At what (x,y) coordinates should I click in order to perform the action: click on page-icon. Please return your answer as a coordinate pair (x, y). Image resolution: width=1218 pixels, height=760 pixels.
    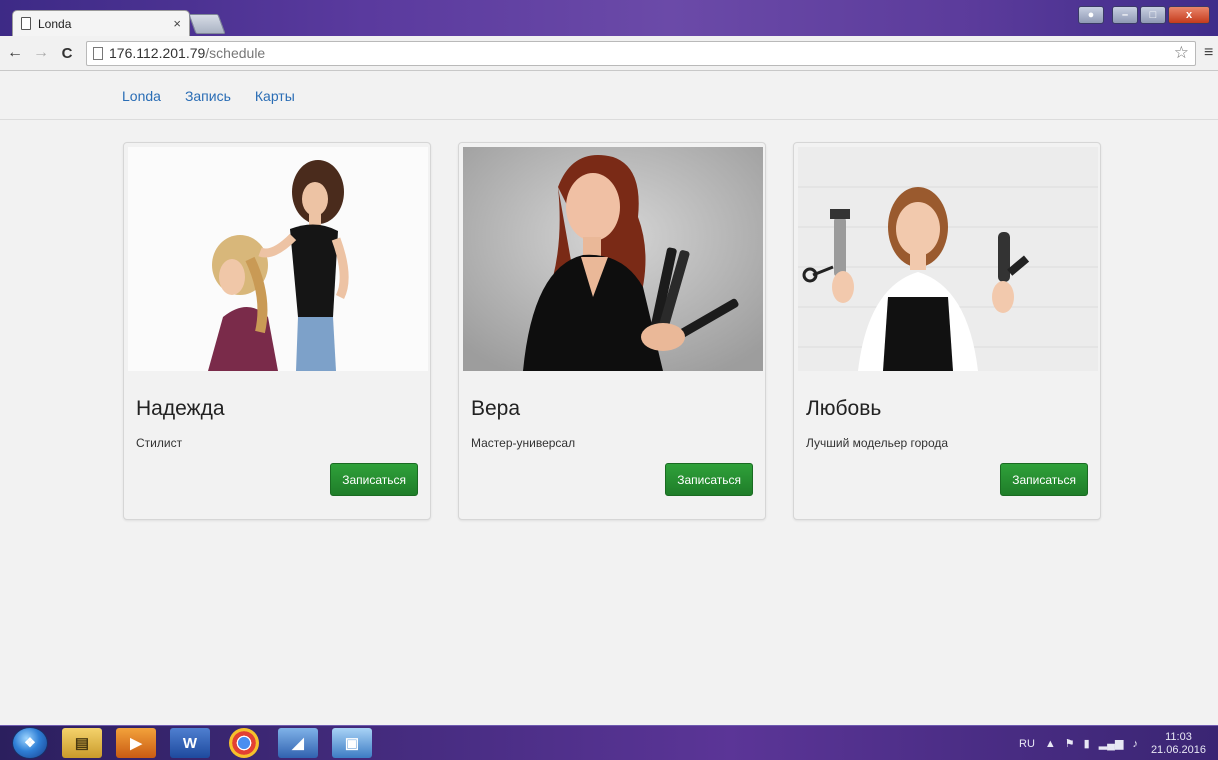
    Looking at the image, I should click on (26, 23).